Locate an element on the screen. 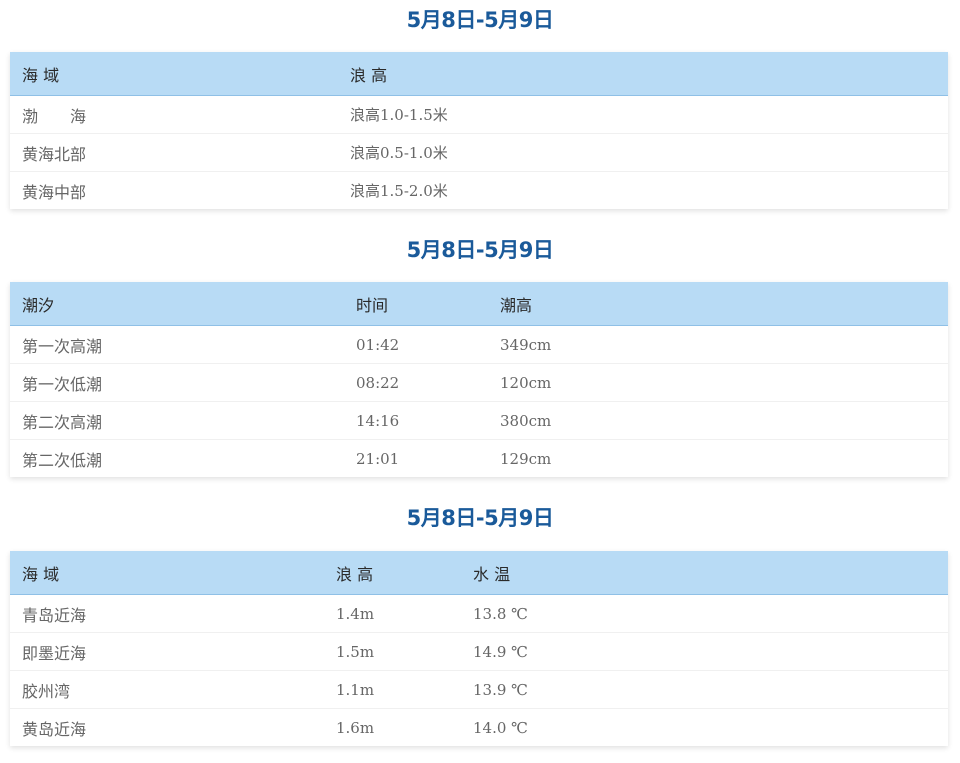  header-time: 时间 is located at coordinates (372, 305).